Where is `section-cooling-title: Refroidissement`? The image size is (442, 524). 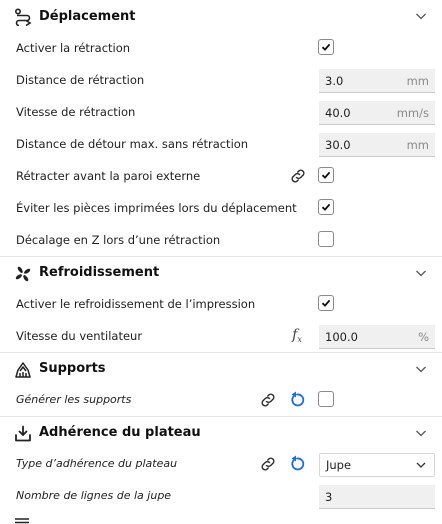
section-cooling-title: Refroidissement is located at coordinates (99, 272).